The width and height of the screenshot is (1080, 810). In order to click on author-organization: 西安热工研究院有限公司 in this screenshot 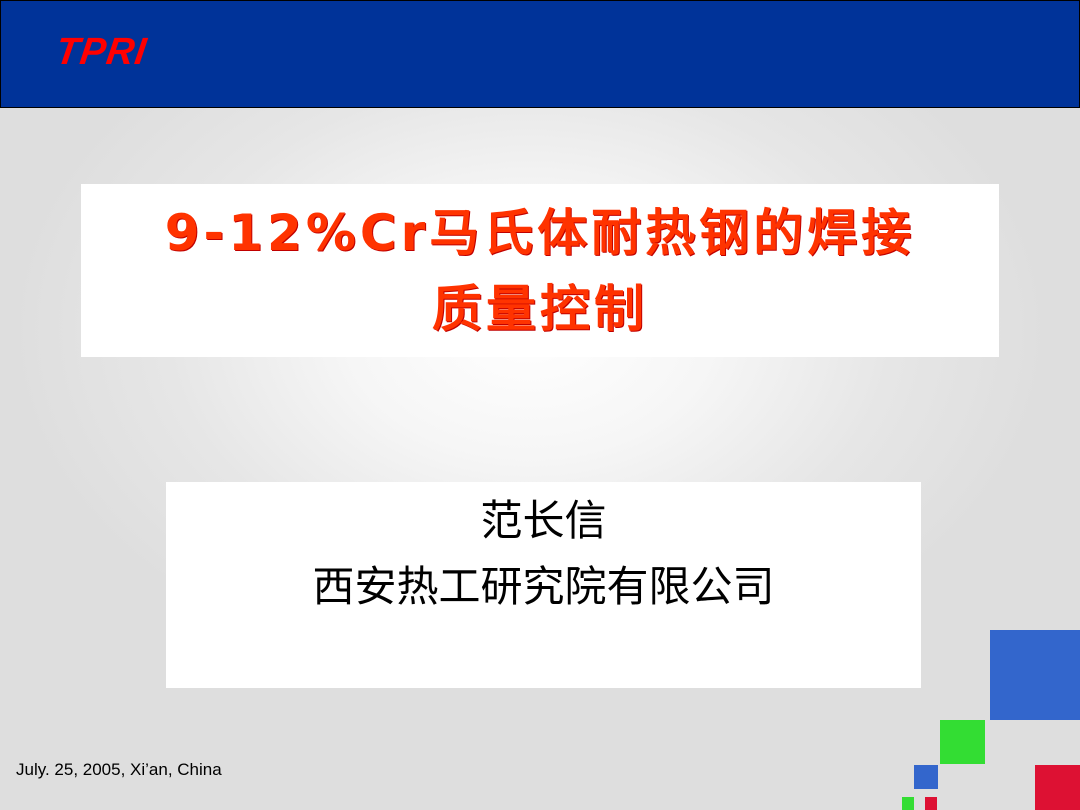, I will do `click(543, 586)`.